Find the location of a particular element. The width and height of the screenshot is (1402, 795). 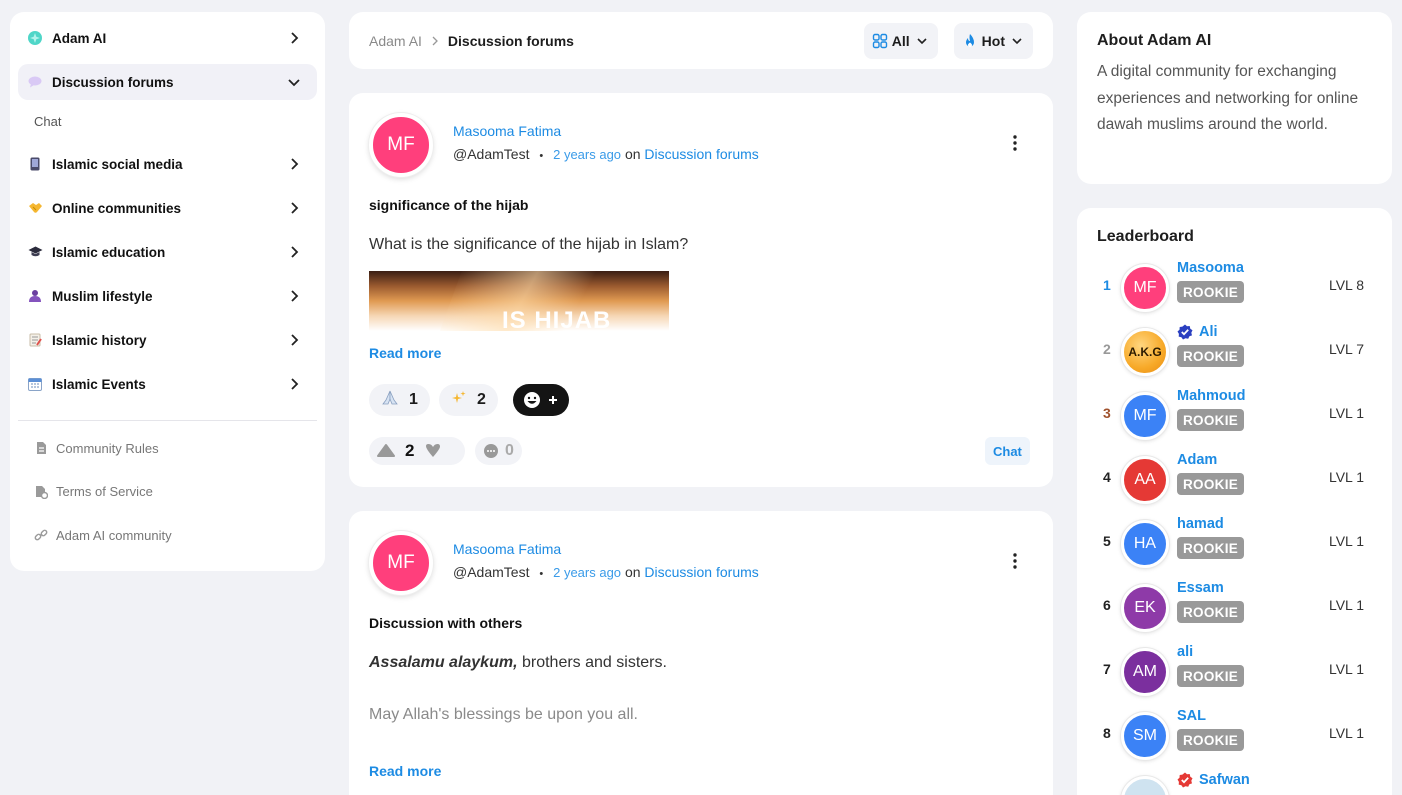

upvote-icon is located at coordinates (386, 451).